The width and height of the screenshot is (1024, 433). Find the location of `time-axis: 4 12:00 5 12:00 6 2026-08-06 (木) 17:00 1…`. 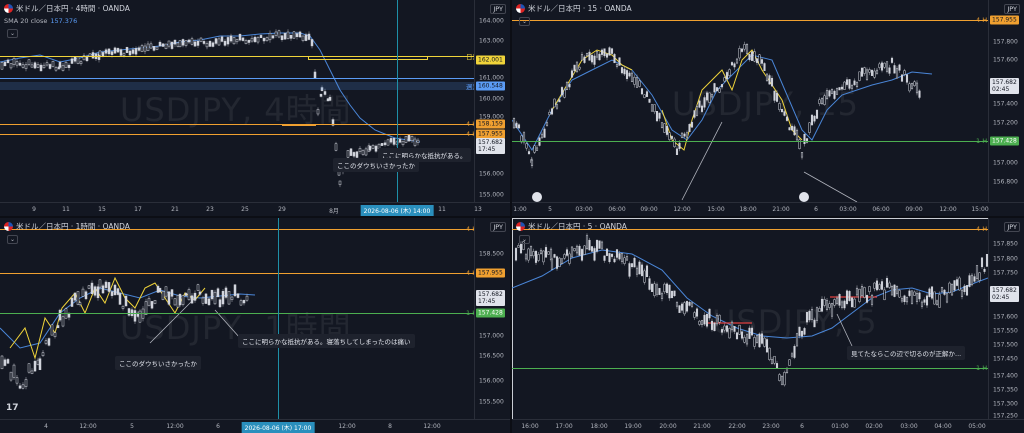

time-axis: 4 12:00 5 12:00 6 2026-08-06 (木) 17:00 1… is located at coordinates (255, 426).